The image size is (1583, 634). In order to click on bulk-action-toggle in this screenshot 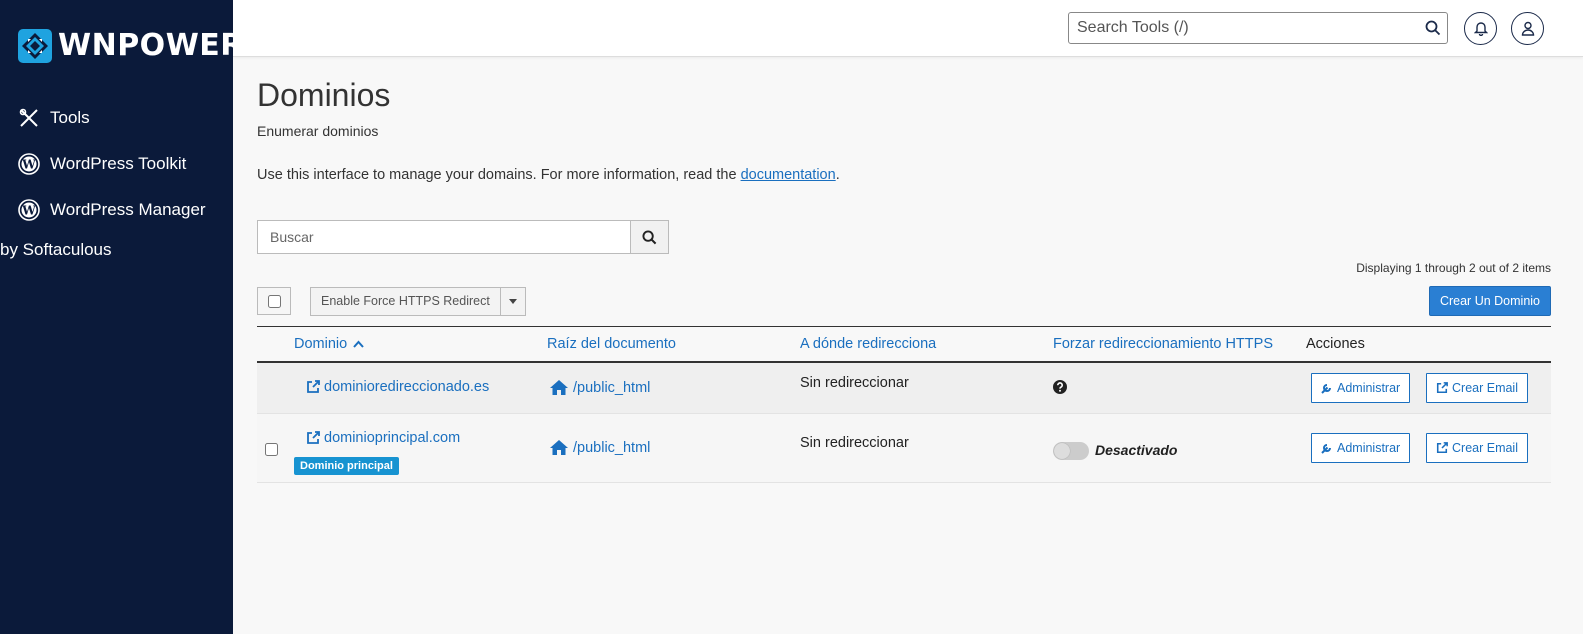, I will do `click(512, 301)`.